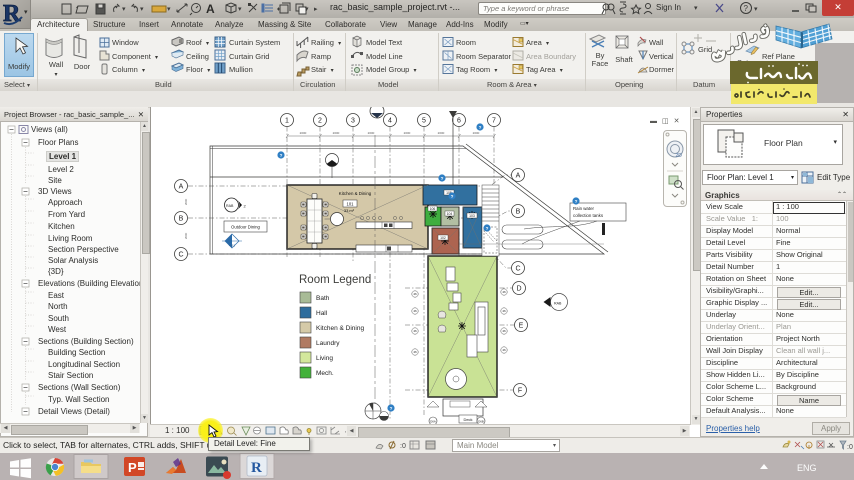 This screenshot has height=480, width=854. I want to click on svg-text: 2D, so click(679, 156).